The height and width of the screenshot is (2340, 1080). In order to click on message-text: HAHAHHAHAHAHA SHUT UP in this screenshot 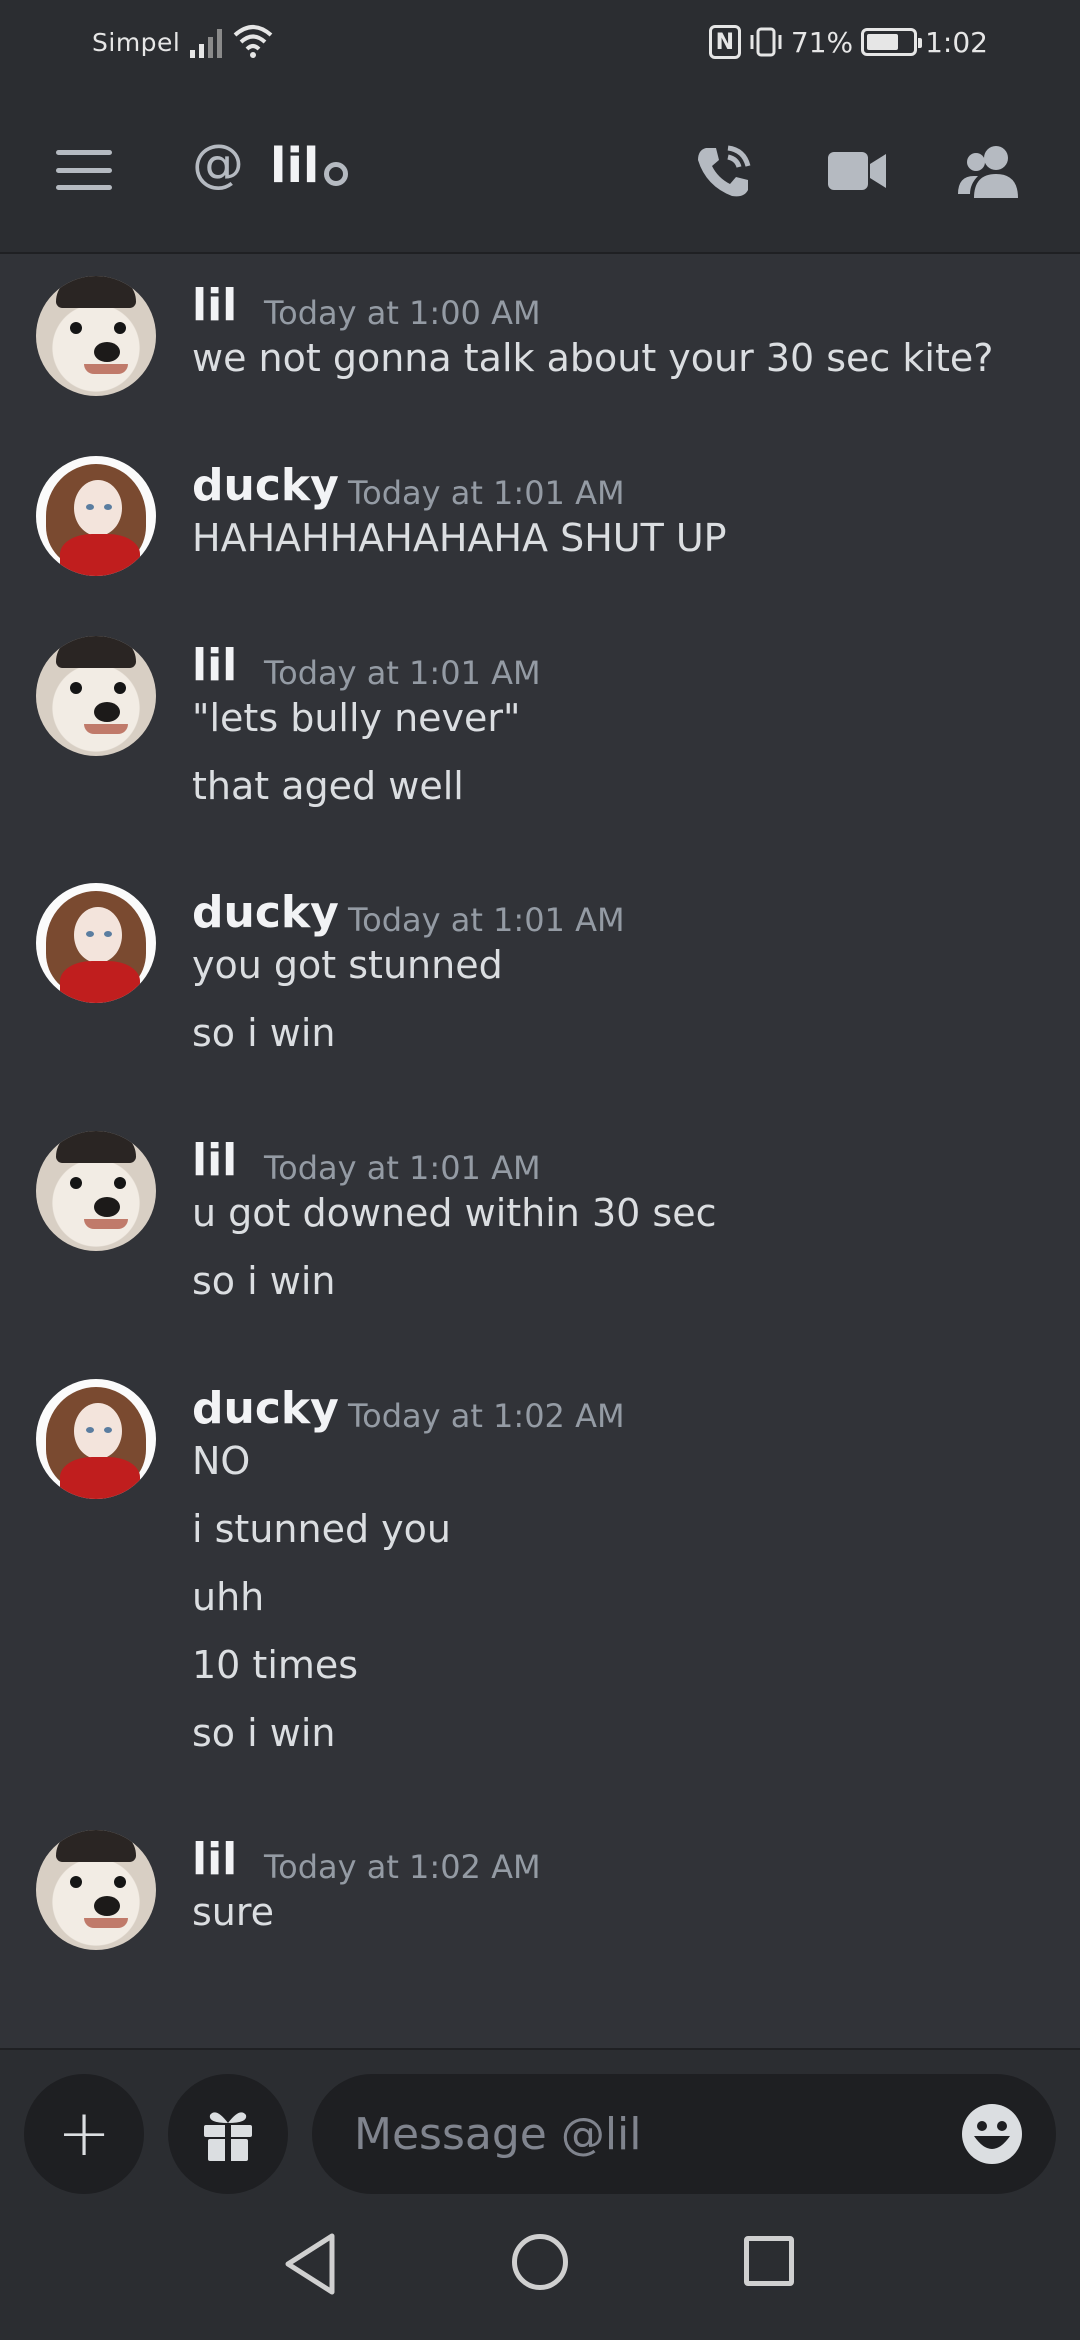, I will do `click(459, 538)`.